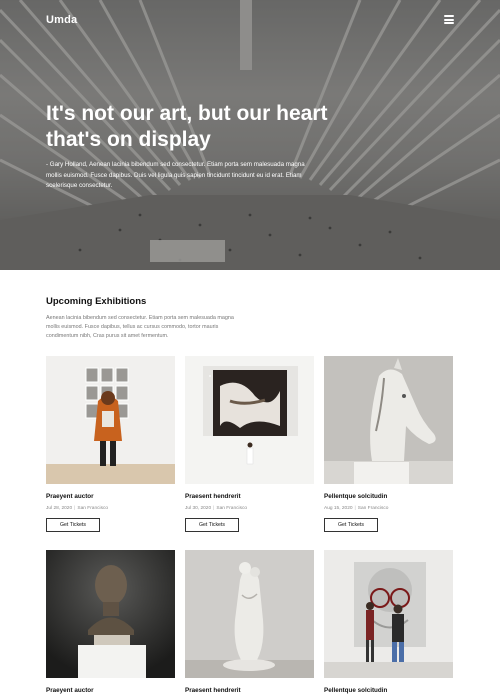 The image size is (500, 700). I want to click on exhibition-meta: Jul 30, 2020 | San Francisco, so click(216, 508).